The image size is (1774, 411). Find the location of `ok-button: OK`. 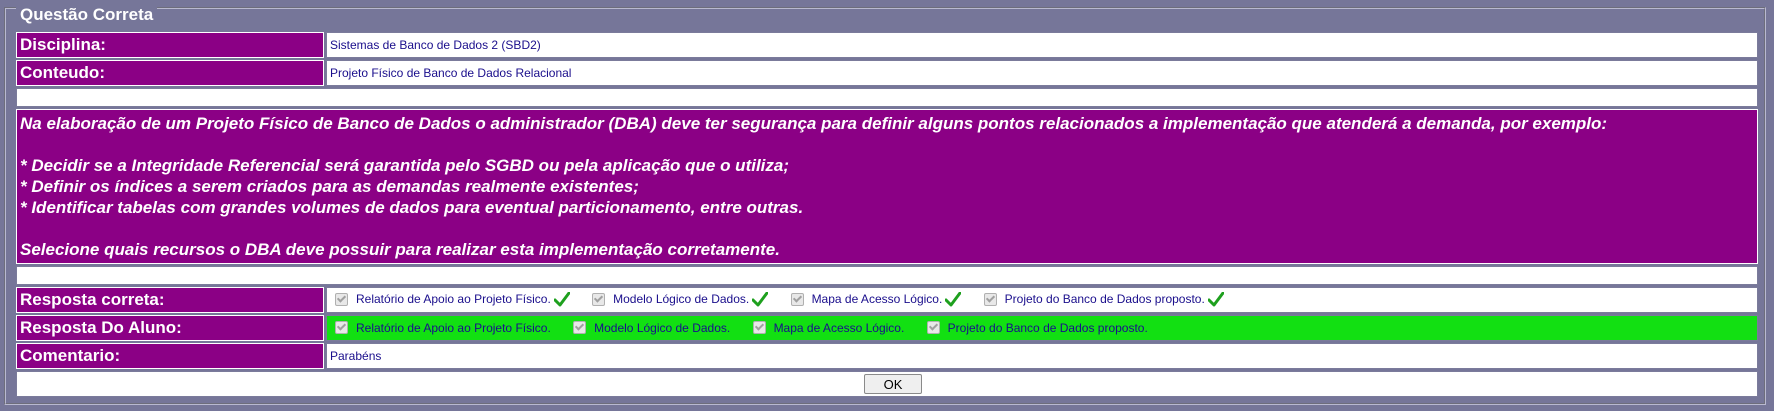

ok-button: OK is located at coordinates (893, 384).